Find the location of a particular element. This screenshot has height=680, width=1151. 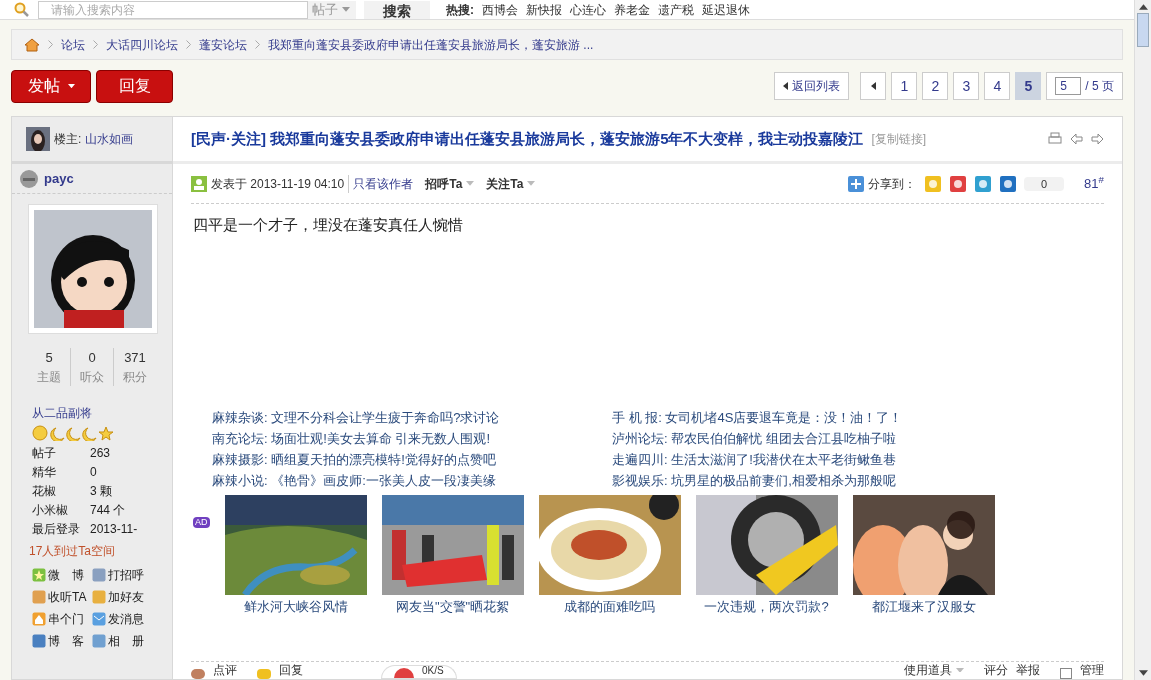

hot-link: 新快报 is located at coordinates (544, 9).